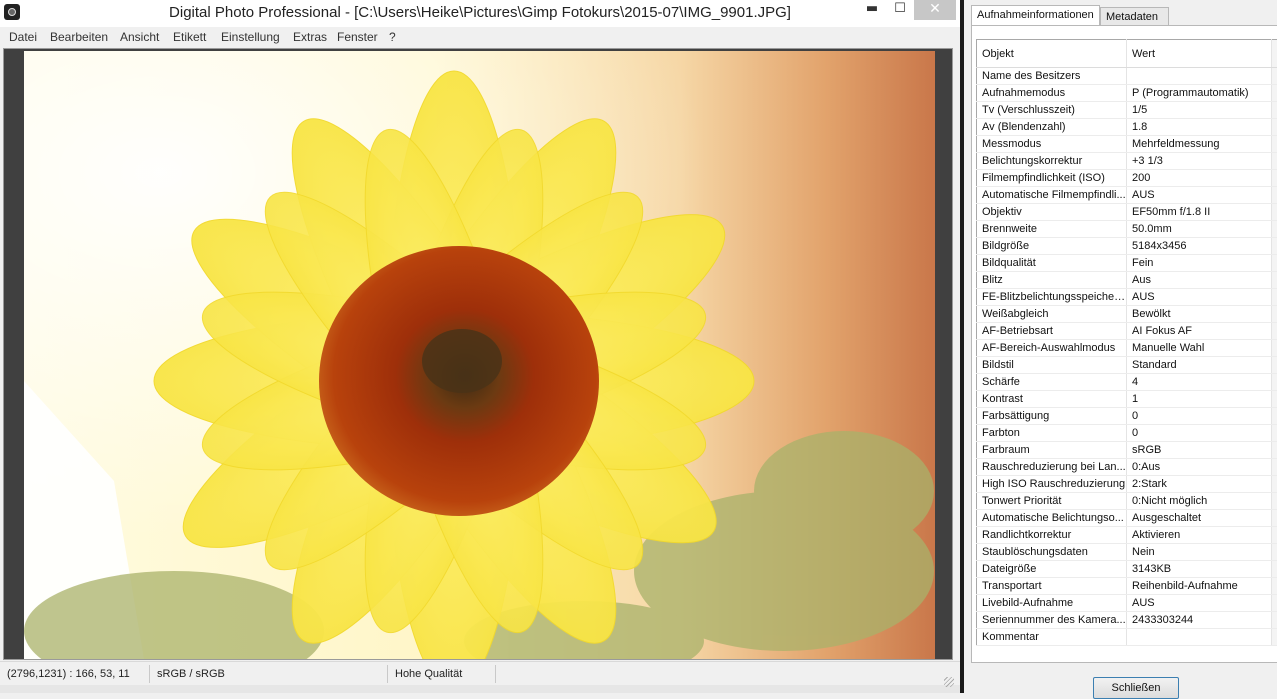  What do you see at coordinates (1052, 382) in the screenshot?
I see `row-property: Schärfe` at bounding box center [1052, 382].